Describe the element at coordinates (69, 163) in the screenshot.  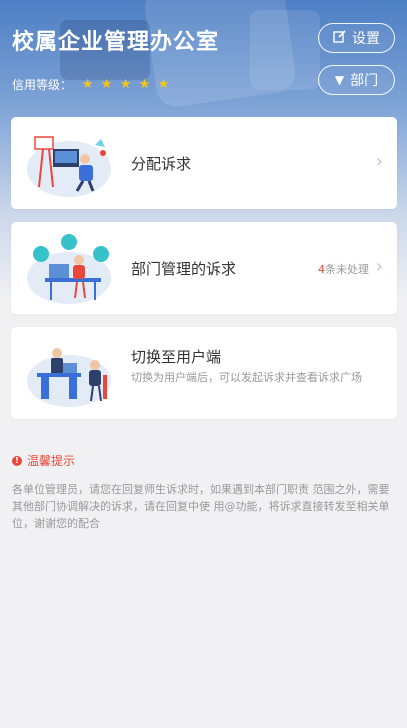
I see `assign-illustration` at that location.